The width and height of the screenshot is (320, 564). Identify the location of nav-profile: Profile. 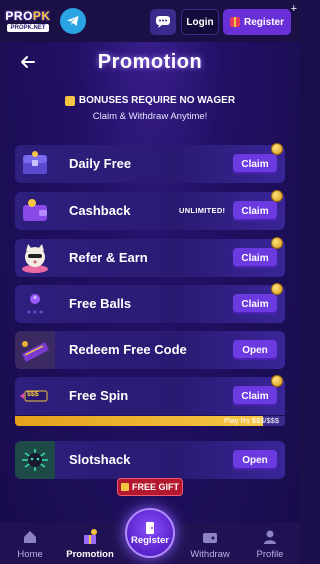
(270, 543).